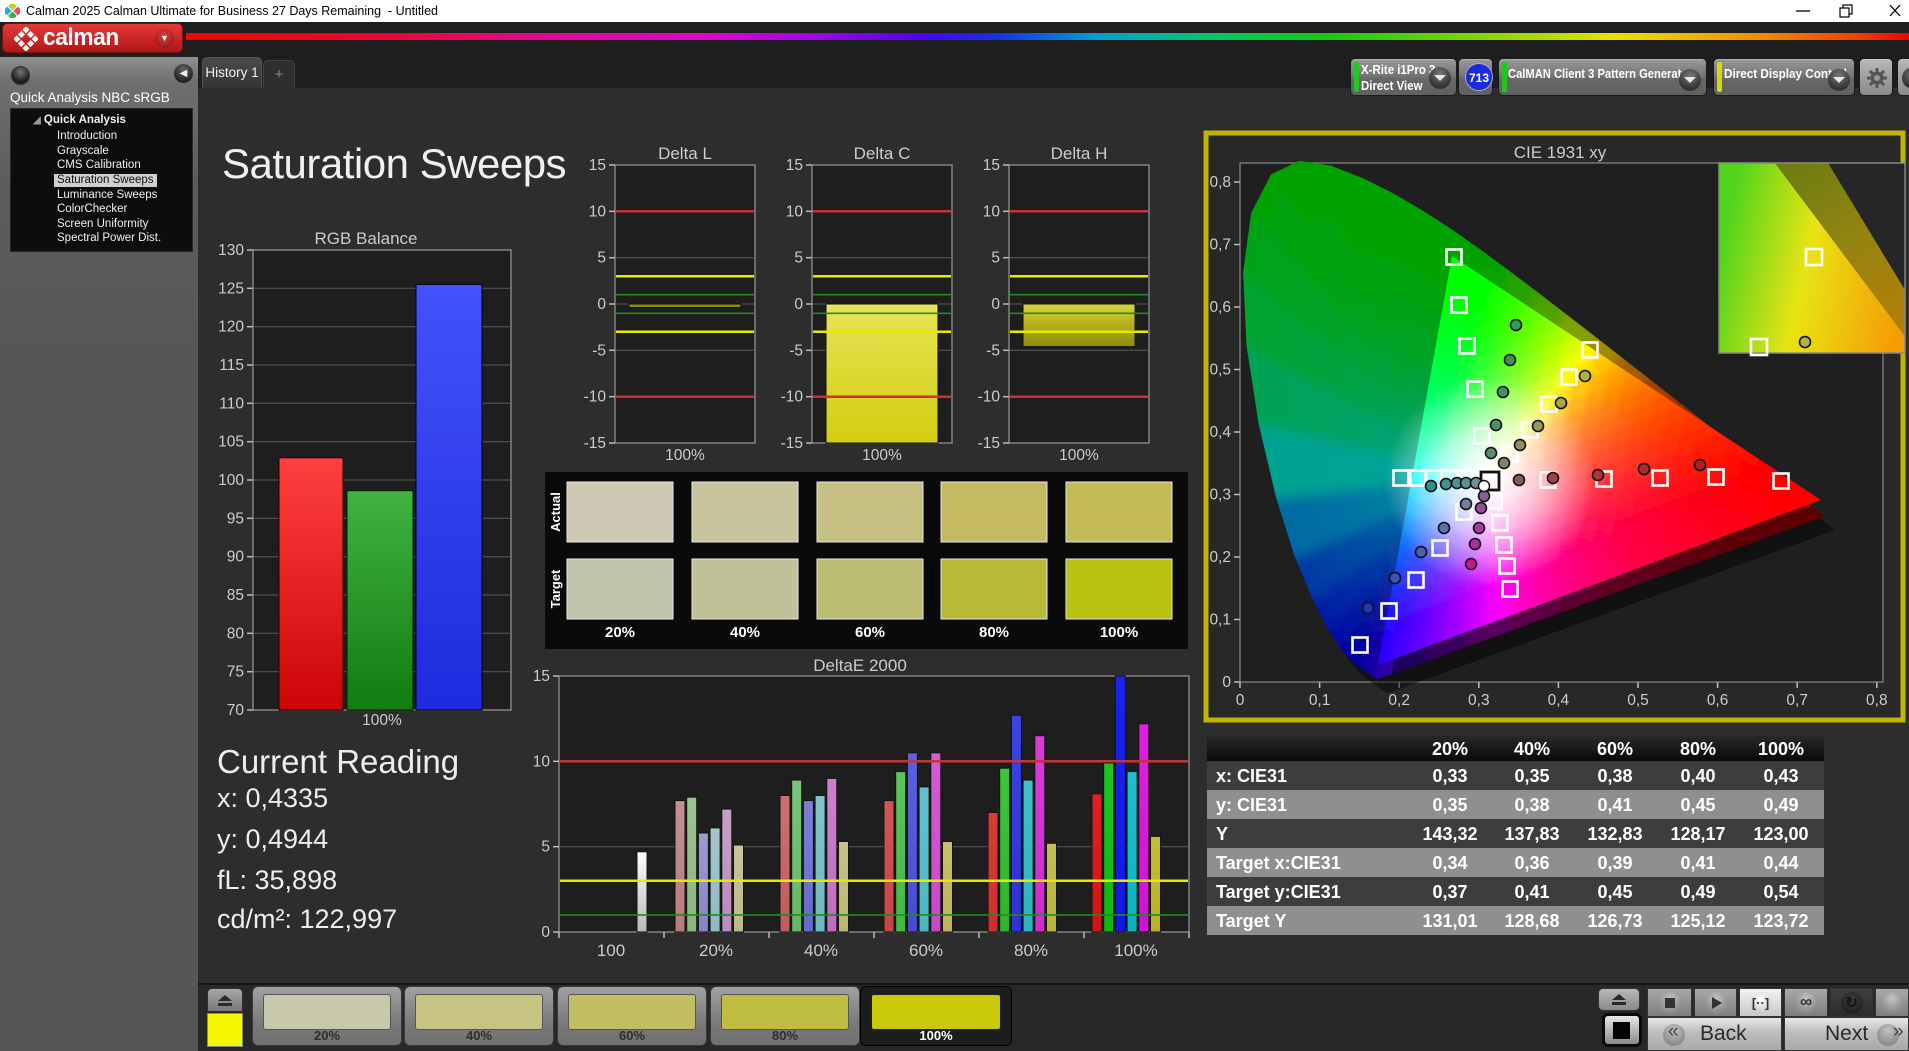 This screenshot has height=1051, width=1909. Describe the element at coordinates (1278, 863) in the screenshot. I see `svg-text: Target x:CIE31` at that location.